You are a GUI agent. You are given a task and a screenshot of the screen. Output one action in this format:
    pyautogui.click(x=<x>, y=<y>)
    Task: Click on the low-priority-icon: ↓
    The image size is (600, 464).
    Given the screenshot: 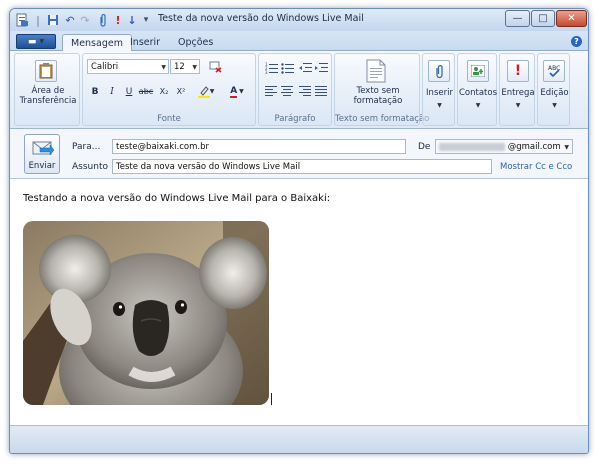 What is the action you would take?
    pyautogui.click(x=132, y=20)
    